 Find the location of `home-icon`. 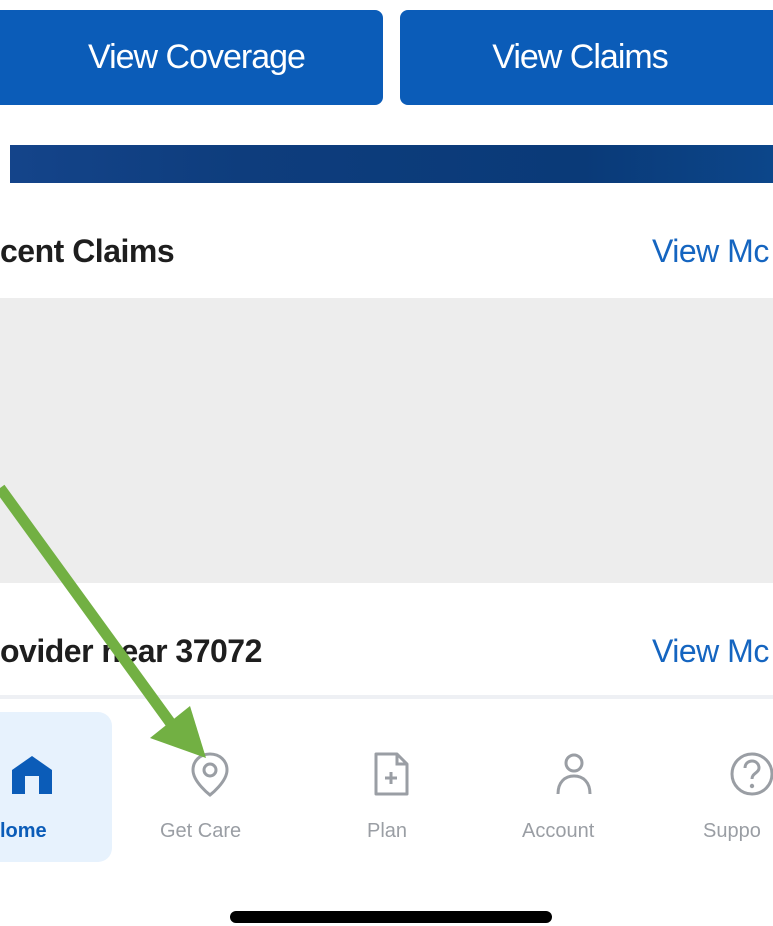

home-icon is located at coordinates (32, 775).